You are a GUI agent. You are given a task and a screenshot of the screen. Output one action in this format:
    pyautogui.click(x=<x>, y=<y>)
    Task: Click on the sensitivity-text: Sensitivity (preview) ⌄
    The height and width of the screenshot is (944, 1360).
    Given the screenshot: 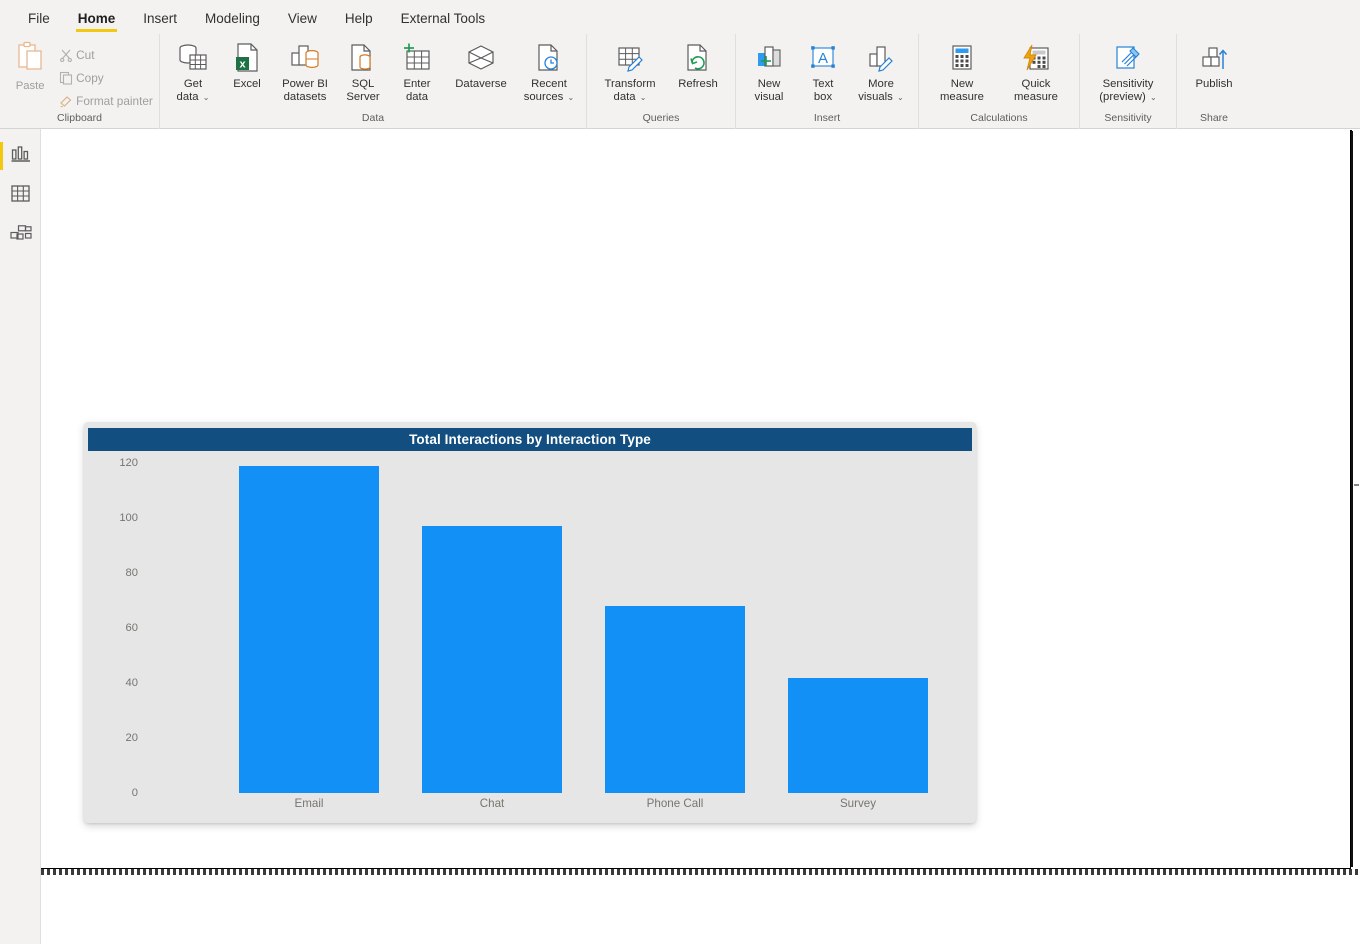 What is the action you would take?
    pyautogui.click(x=1128, y=90)
    